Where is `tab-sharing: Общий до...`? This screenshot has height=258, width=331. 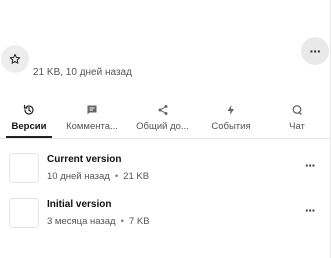
tab-sharing: Общий до... is located at coordinates (162, 119).